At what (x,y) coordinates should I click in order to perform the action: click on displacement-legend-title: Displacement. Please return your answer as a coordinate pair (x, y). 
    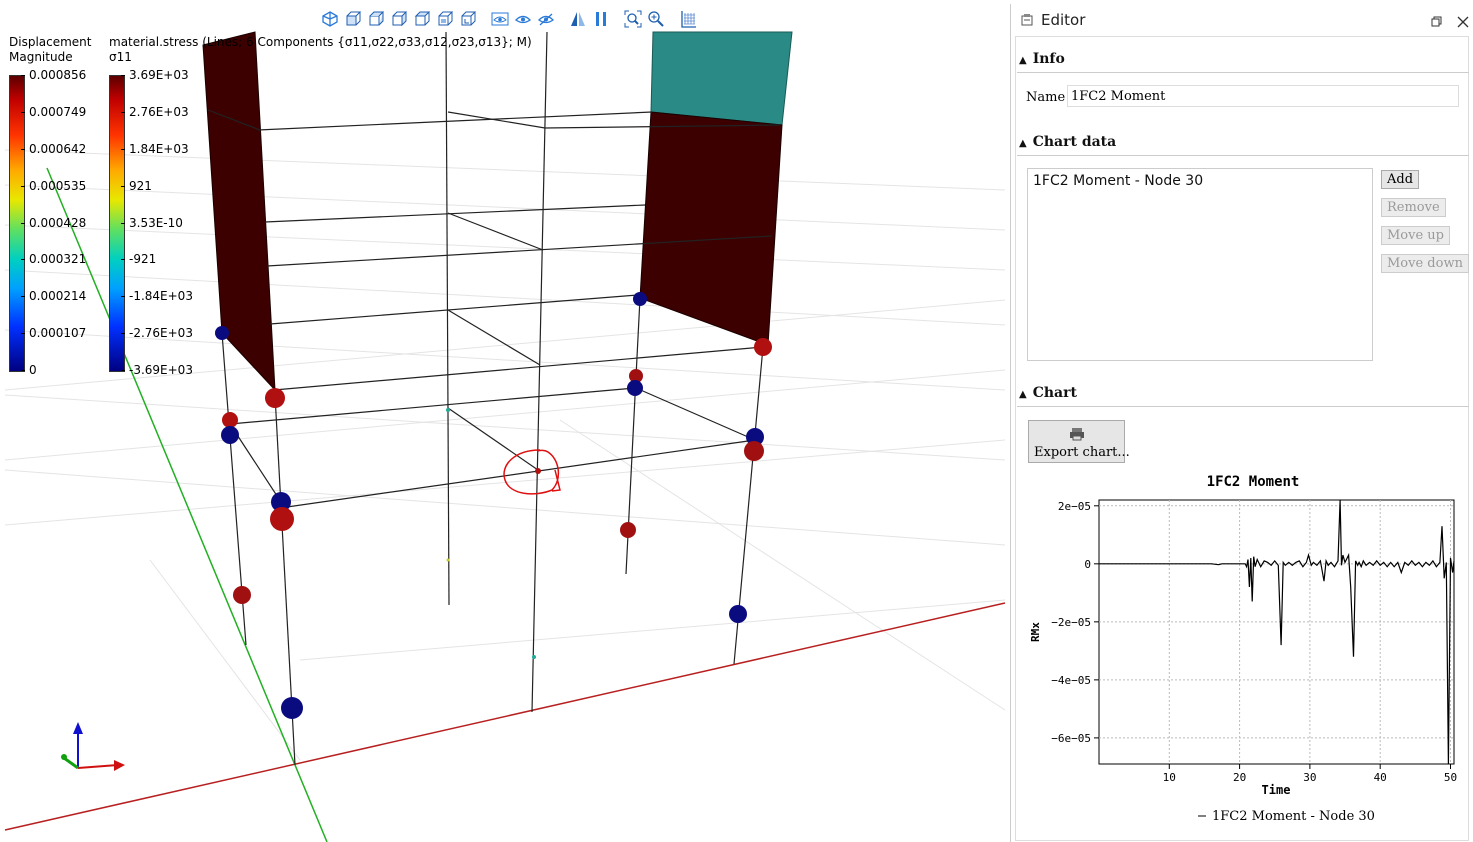
    Looking at the image, I should click on (50, 42).